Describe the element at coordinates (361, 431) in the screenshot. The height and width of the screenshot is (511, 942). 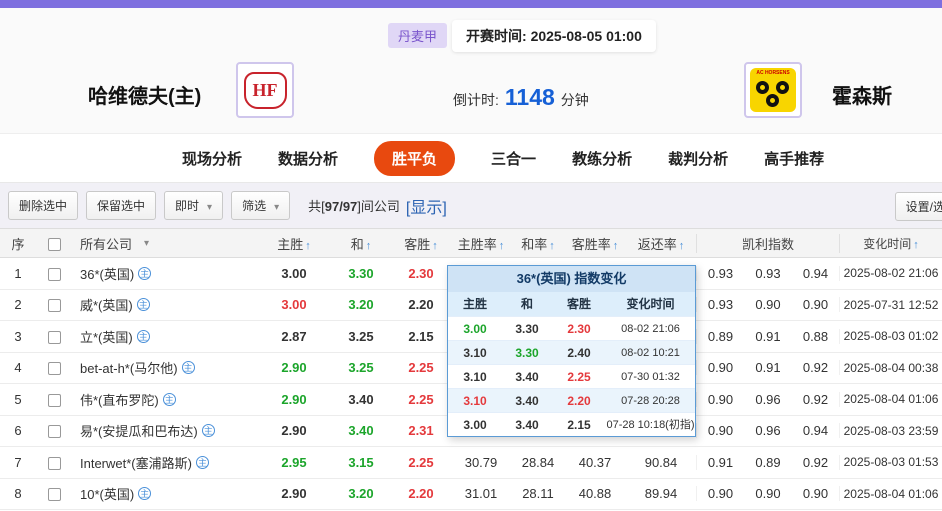
I see `draw-odds: 3.40` at that location.